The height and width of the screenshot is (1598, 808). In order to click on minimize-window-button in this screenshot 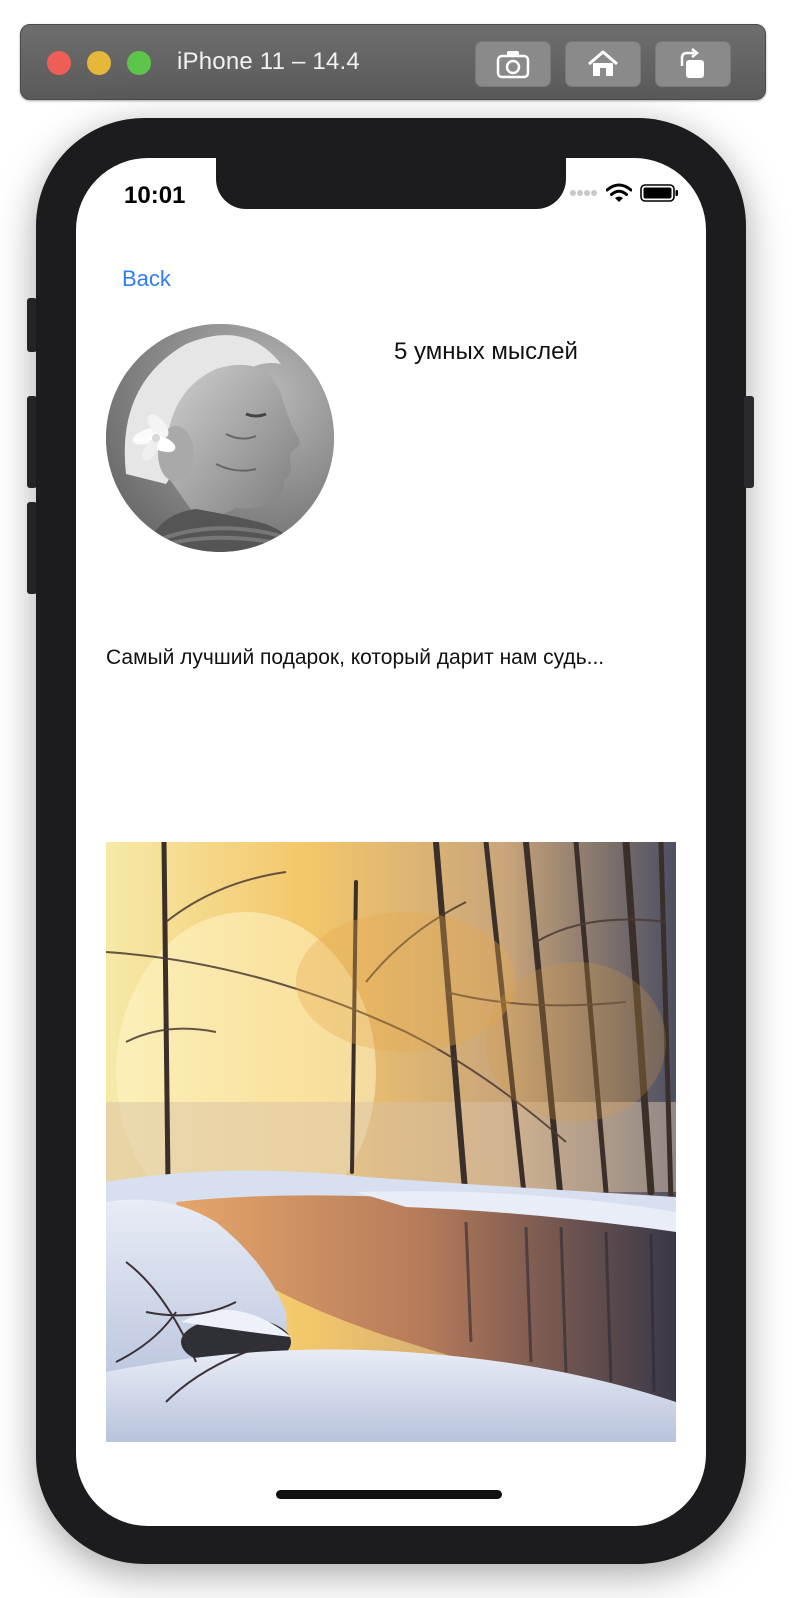, I will do `click(99, 63)`.